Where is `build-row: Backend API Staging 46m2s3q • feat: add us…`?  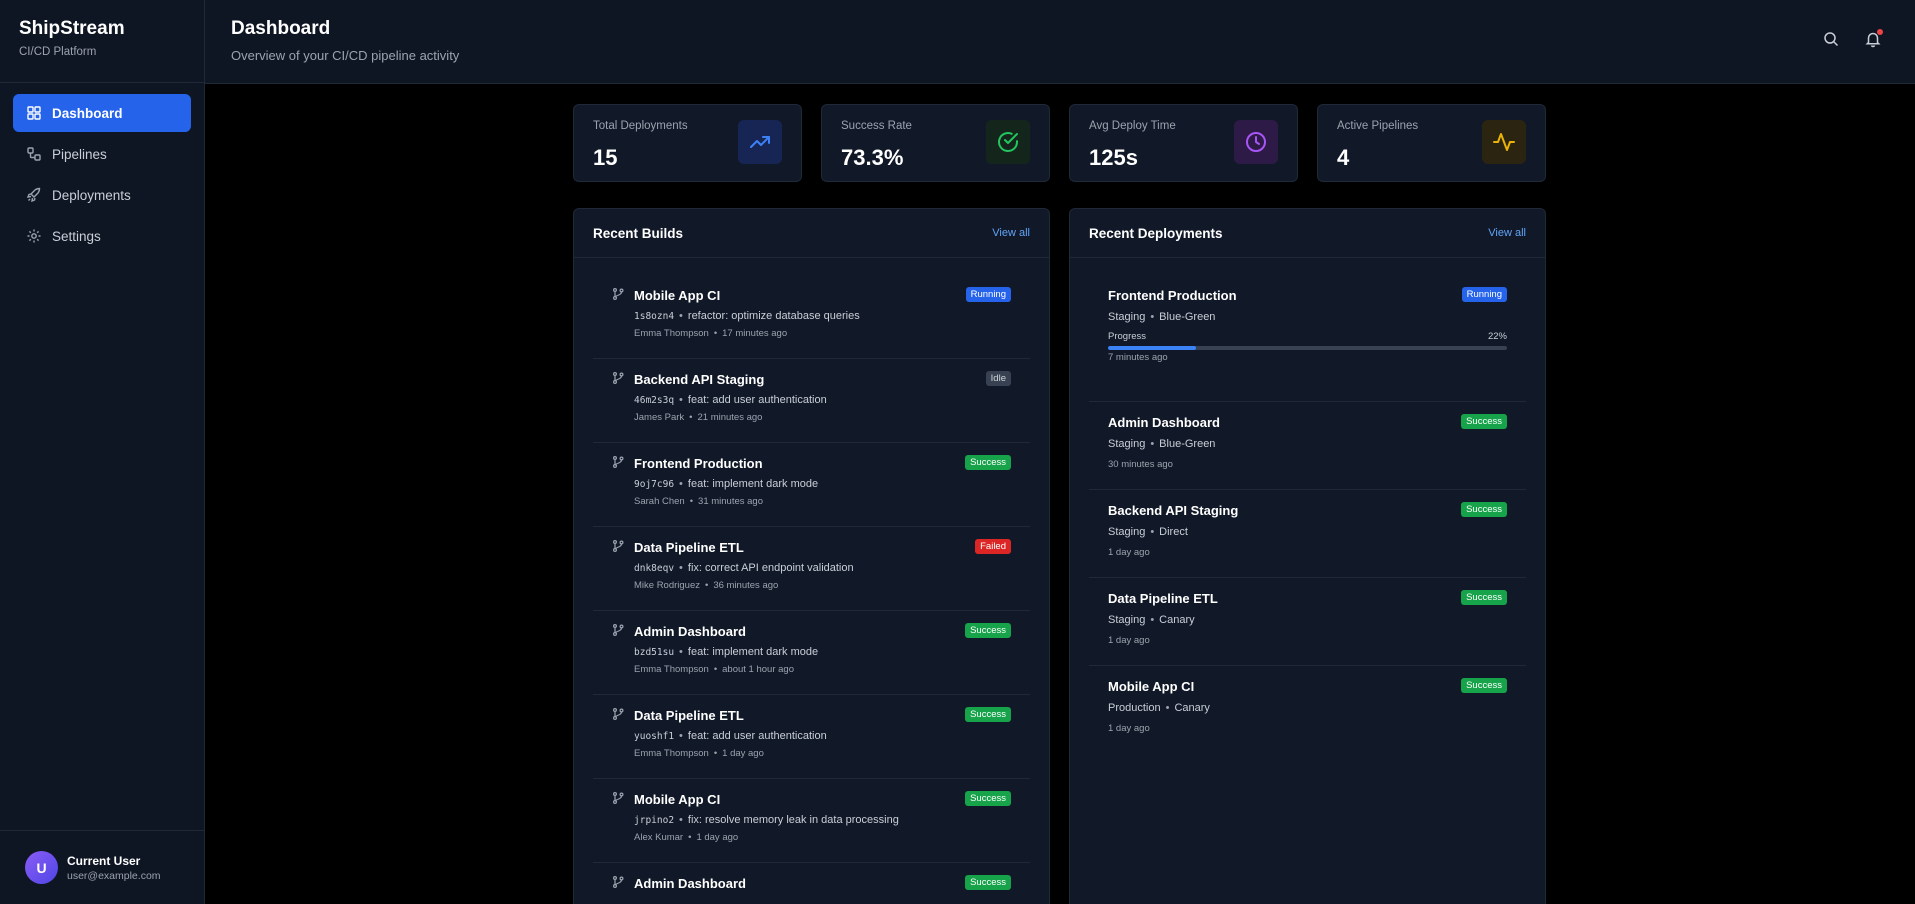
build-row: Backend API Staging 46m2s3q • feat: add us… is located at coordinates (811, 401).